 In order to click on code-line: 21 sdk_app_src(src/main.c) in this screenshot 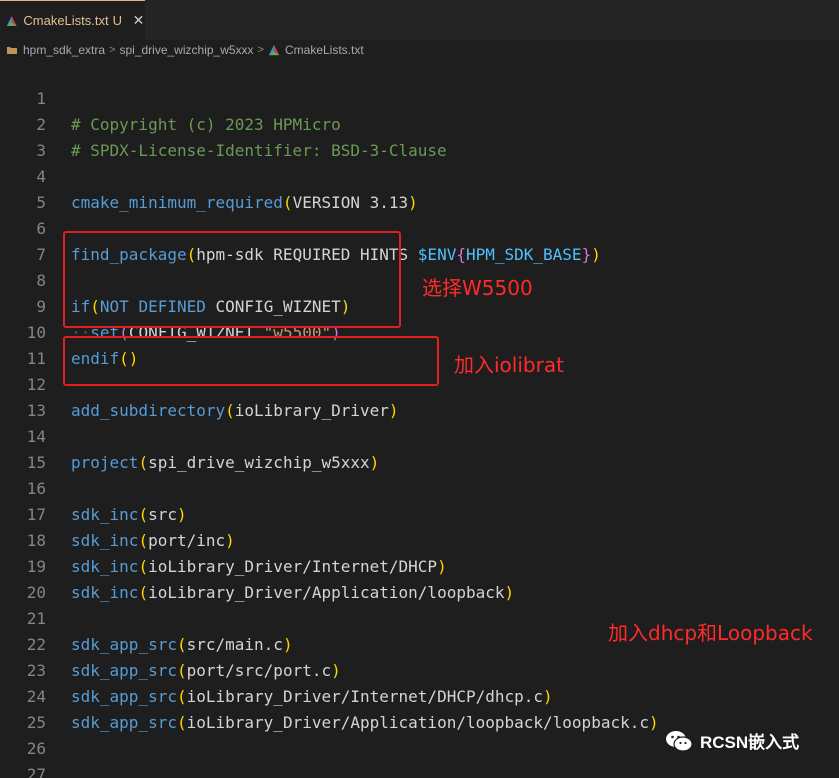, I will do `click(419, 617)`.